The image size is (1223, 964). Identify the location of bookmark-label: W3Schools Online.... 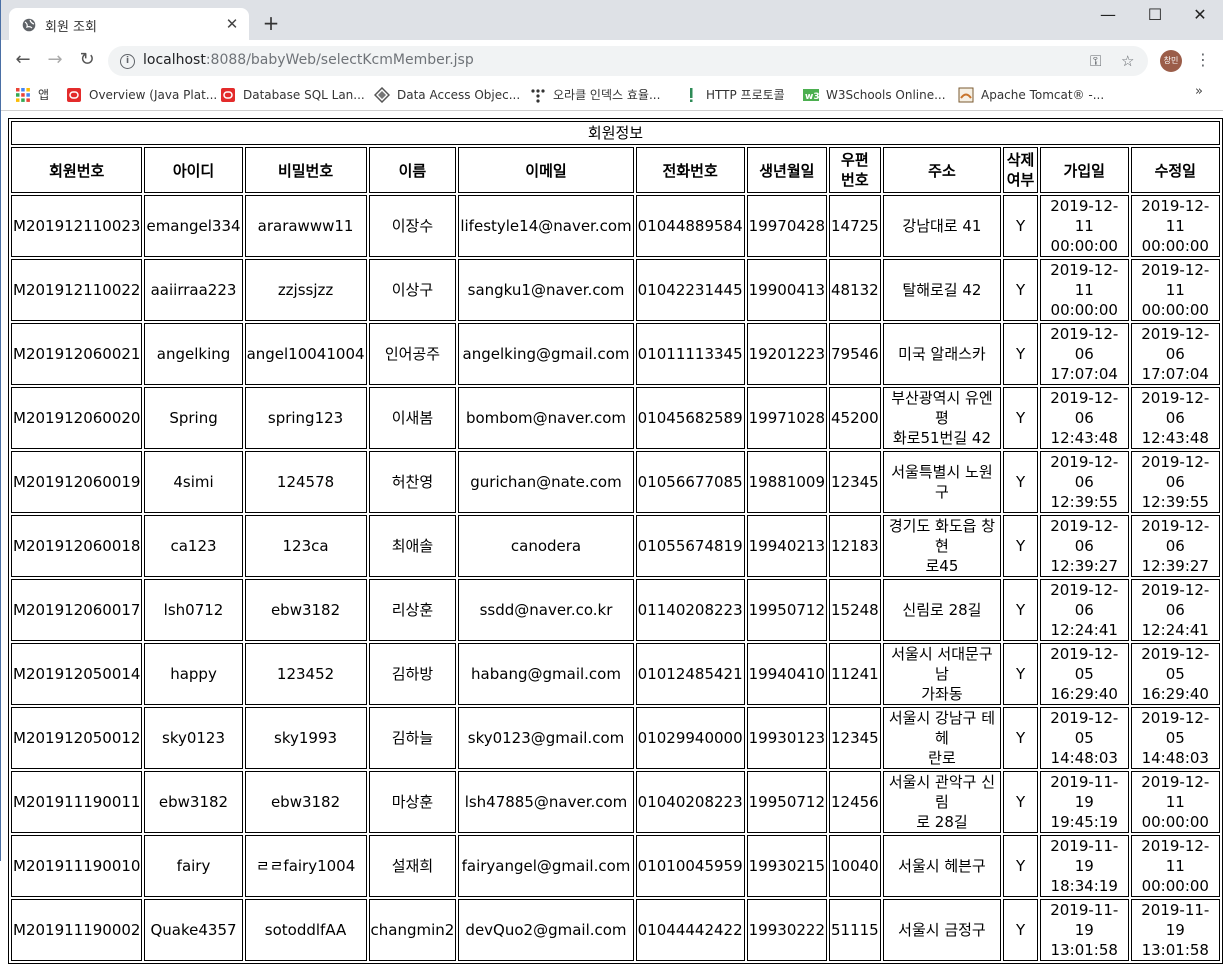
(886, 95).